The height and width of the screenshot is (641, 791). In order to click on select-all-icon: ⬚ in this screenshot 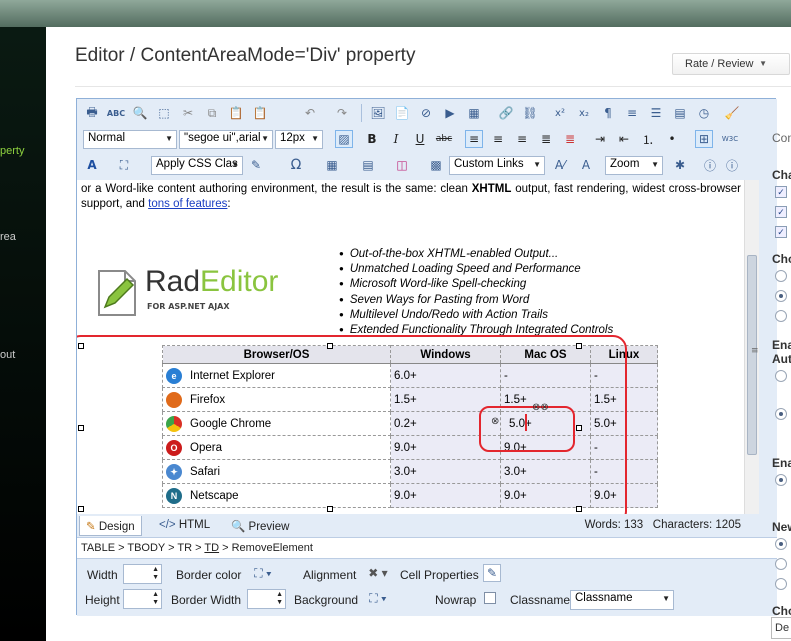, I will do `click(164, 113)`.